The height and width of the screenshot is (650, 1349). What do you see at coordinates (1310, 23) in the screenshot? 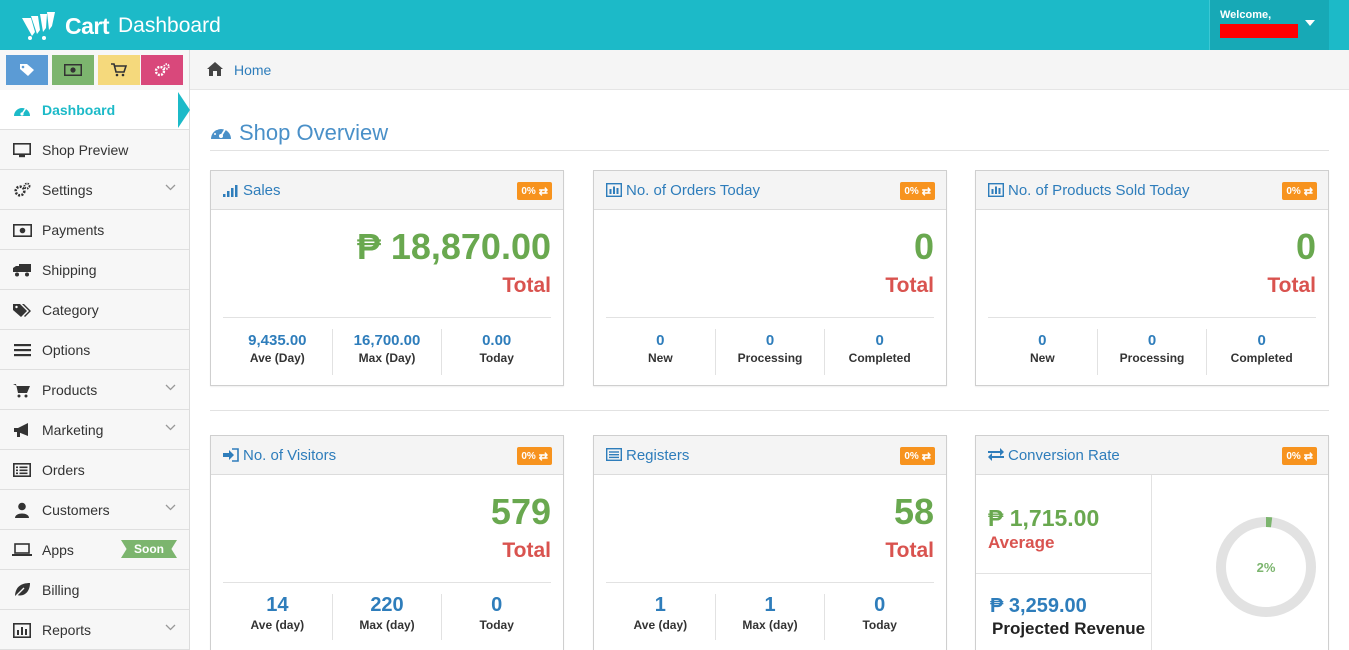
I see `caret-down-icon` at bounding box center [1310, 23].